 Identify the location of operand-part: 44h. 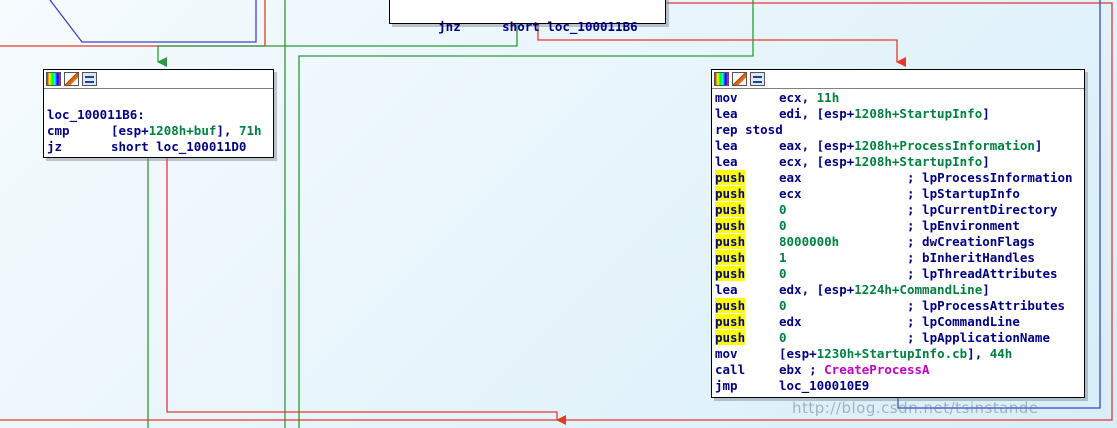
(1001, 353).